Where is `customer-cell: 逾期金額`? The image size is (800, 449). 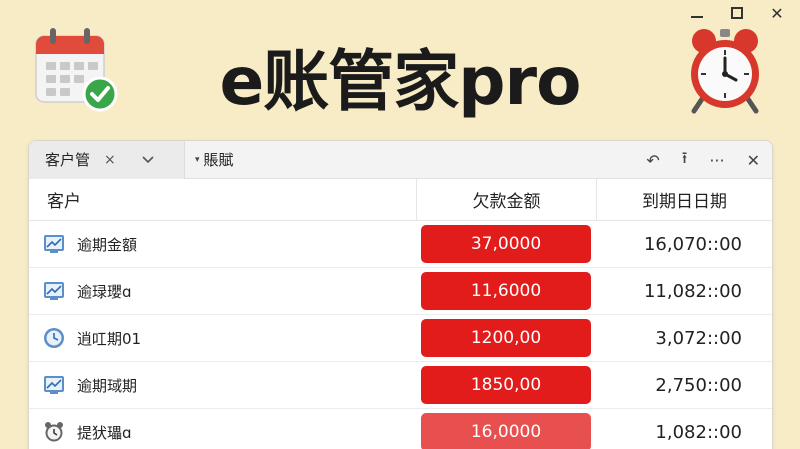 customer-cell: 逾期金額 is located at coordinates (222, 244).